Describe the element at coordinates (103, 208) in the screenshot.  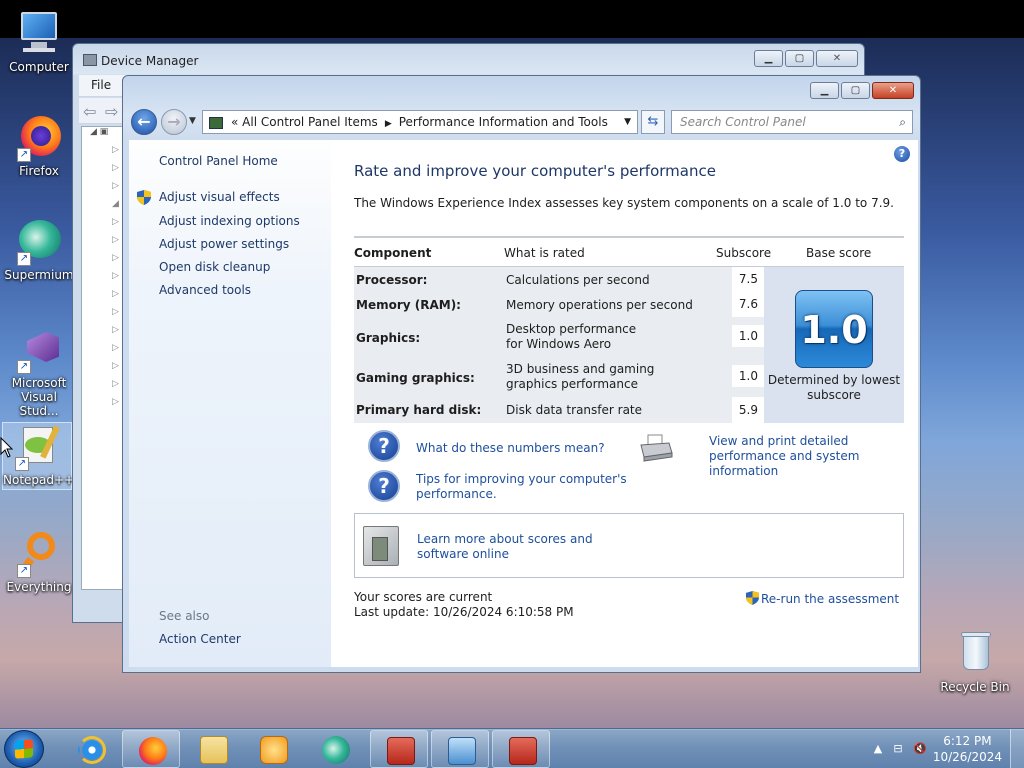
I see `tree-expander-icon: ◢` at that location.